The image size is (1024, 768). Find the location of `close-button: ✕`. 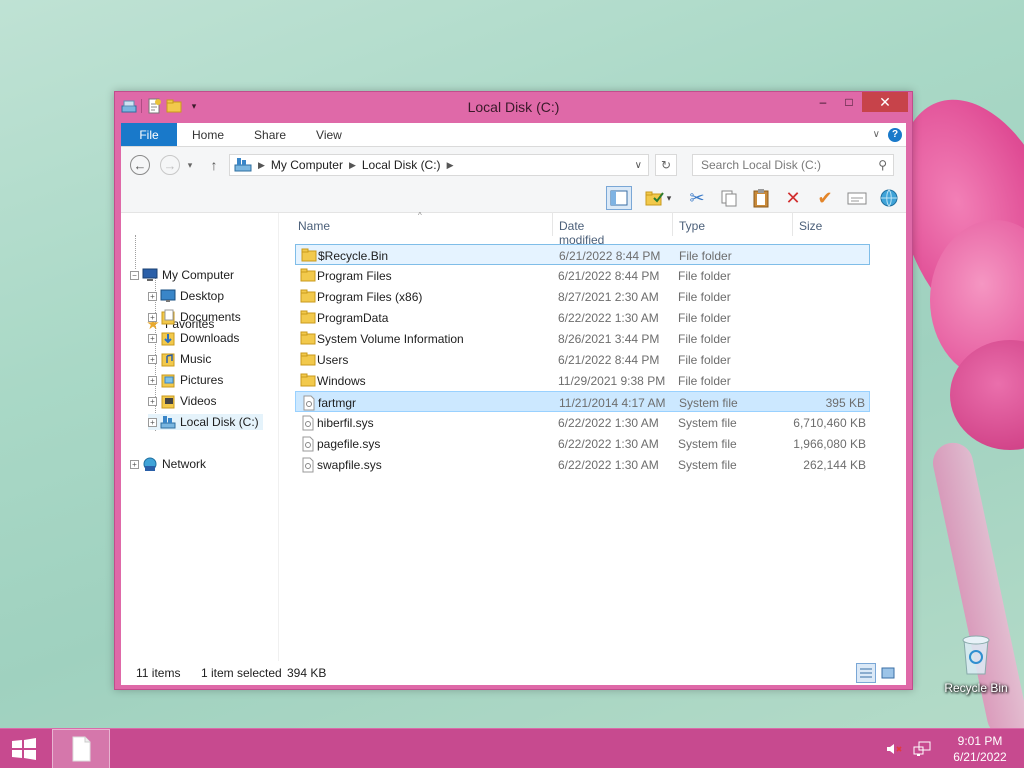

close-button: ✕ is located at coordinates (885, 102).